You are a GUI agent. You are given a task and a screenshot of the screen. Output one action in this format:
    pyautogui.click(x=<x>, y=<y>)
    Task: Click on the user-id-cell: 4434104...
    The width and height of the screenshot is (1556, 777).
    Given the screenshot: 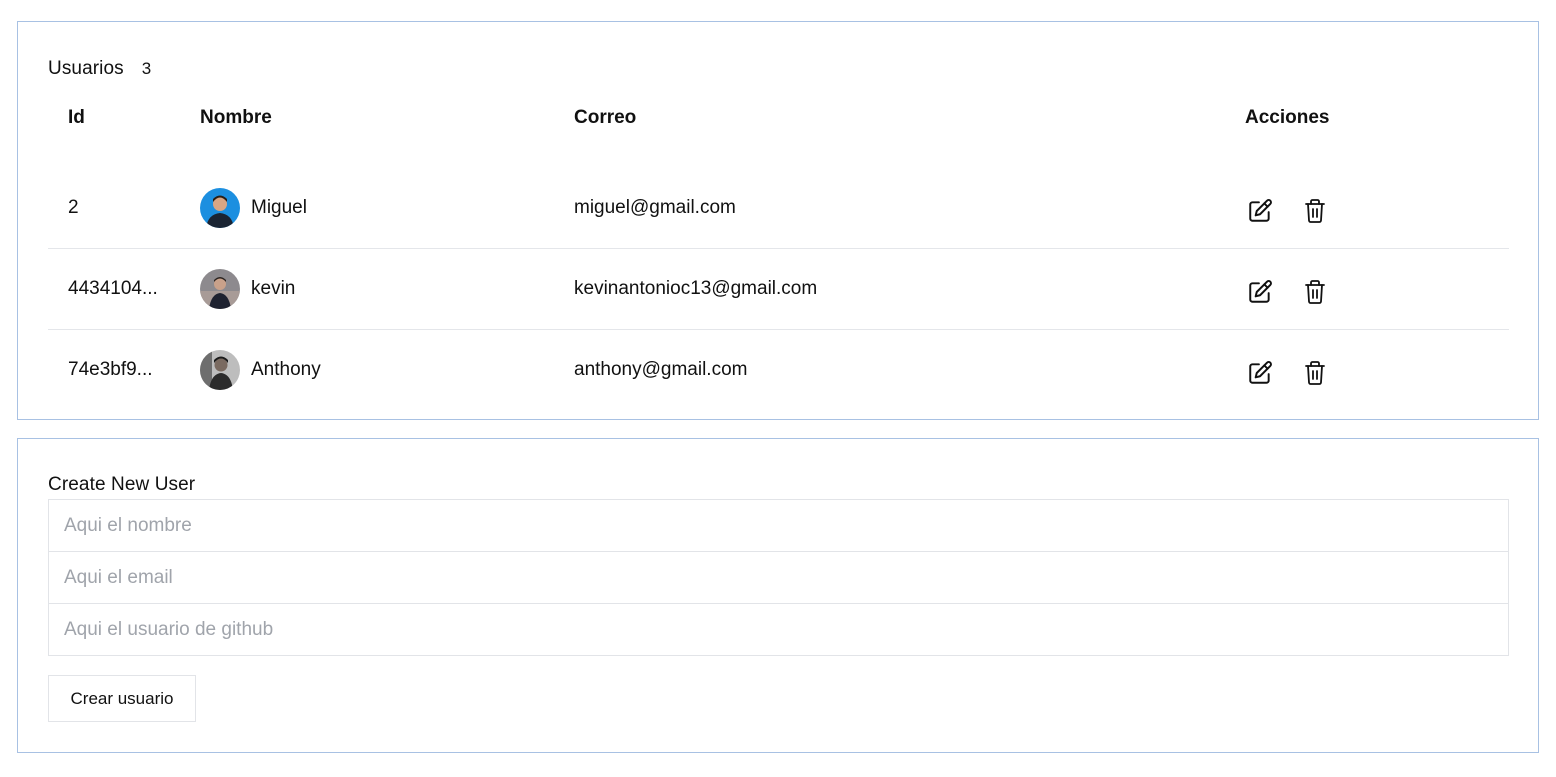 What is the action you would take?
    pyautogui.click(x=113, y=288)
    